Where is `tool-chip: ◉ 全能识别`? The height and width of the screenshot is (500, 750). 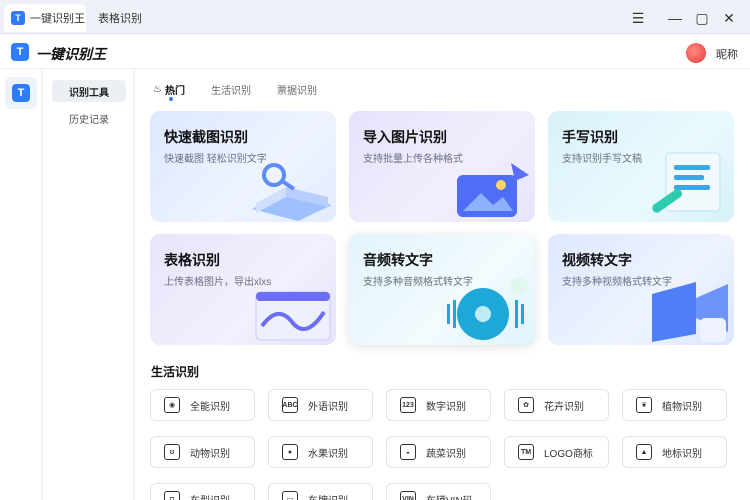
tool-chip: ◉ 全能识别 is located at coordinates (202, 405).